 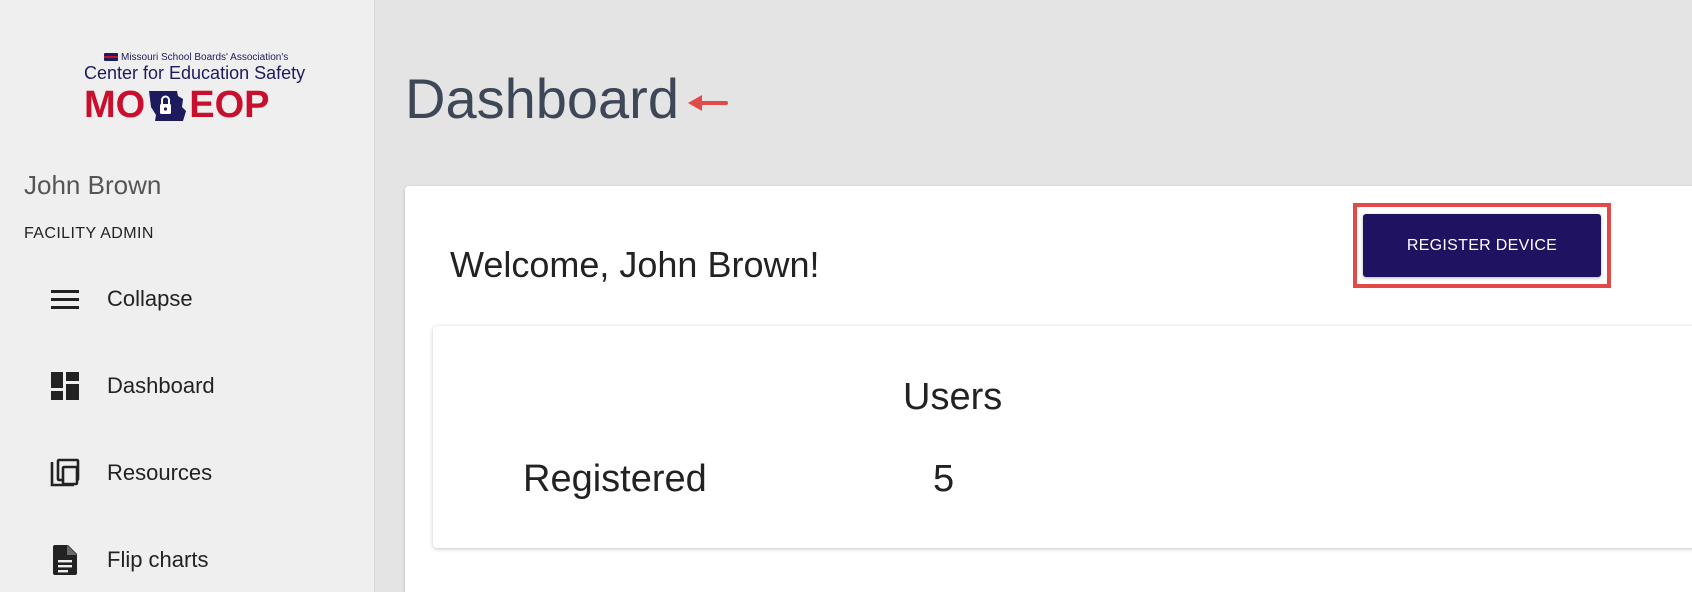 What do you see at coordinates (150, 298) in the screenshot?
I see `sidebar-item-label: Collapse` at bounding box center [150, 298].